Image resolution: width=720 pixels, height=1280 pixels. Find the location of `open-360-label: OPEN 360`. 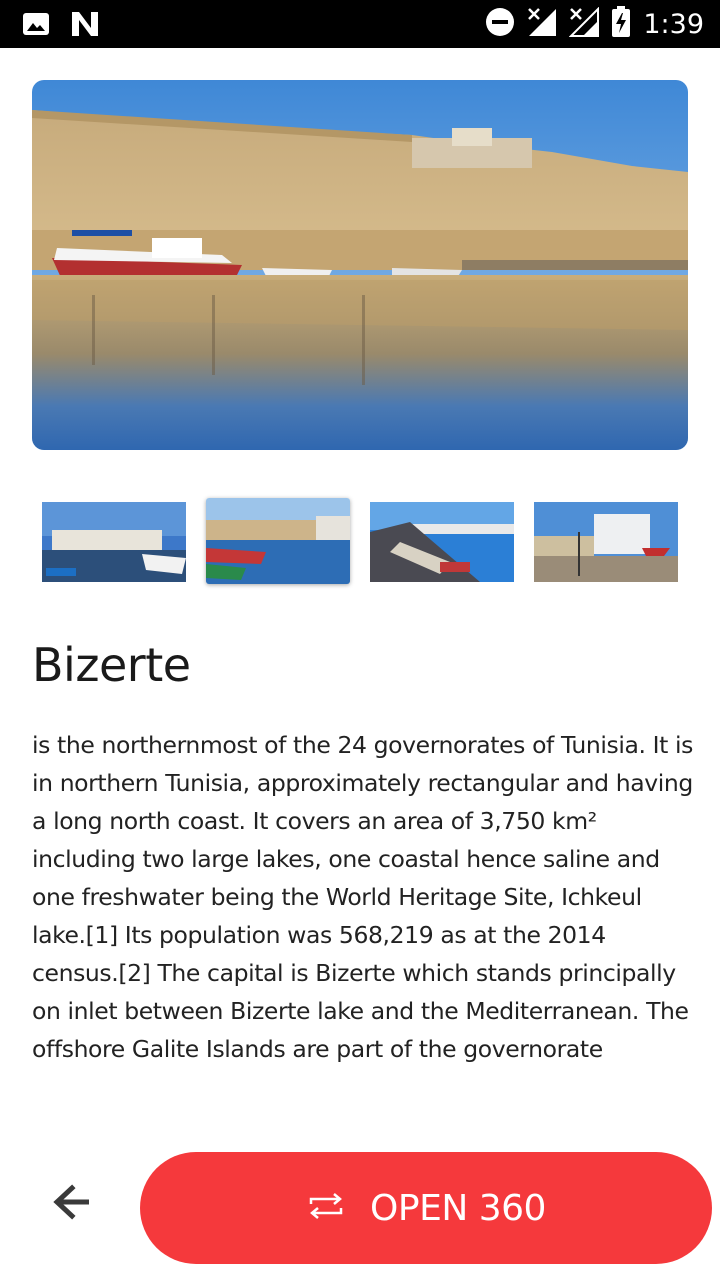

open-360-label: OPEN 360 is located at coordinates (458, 1208).